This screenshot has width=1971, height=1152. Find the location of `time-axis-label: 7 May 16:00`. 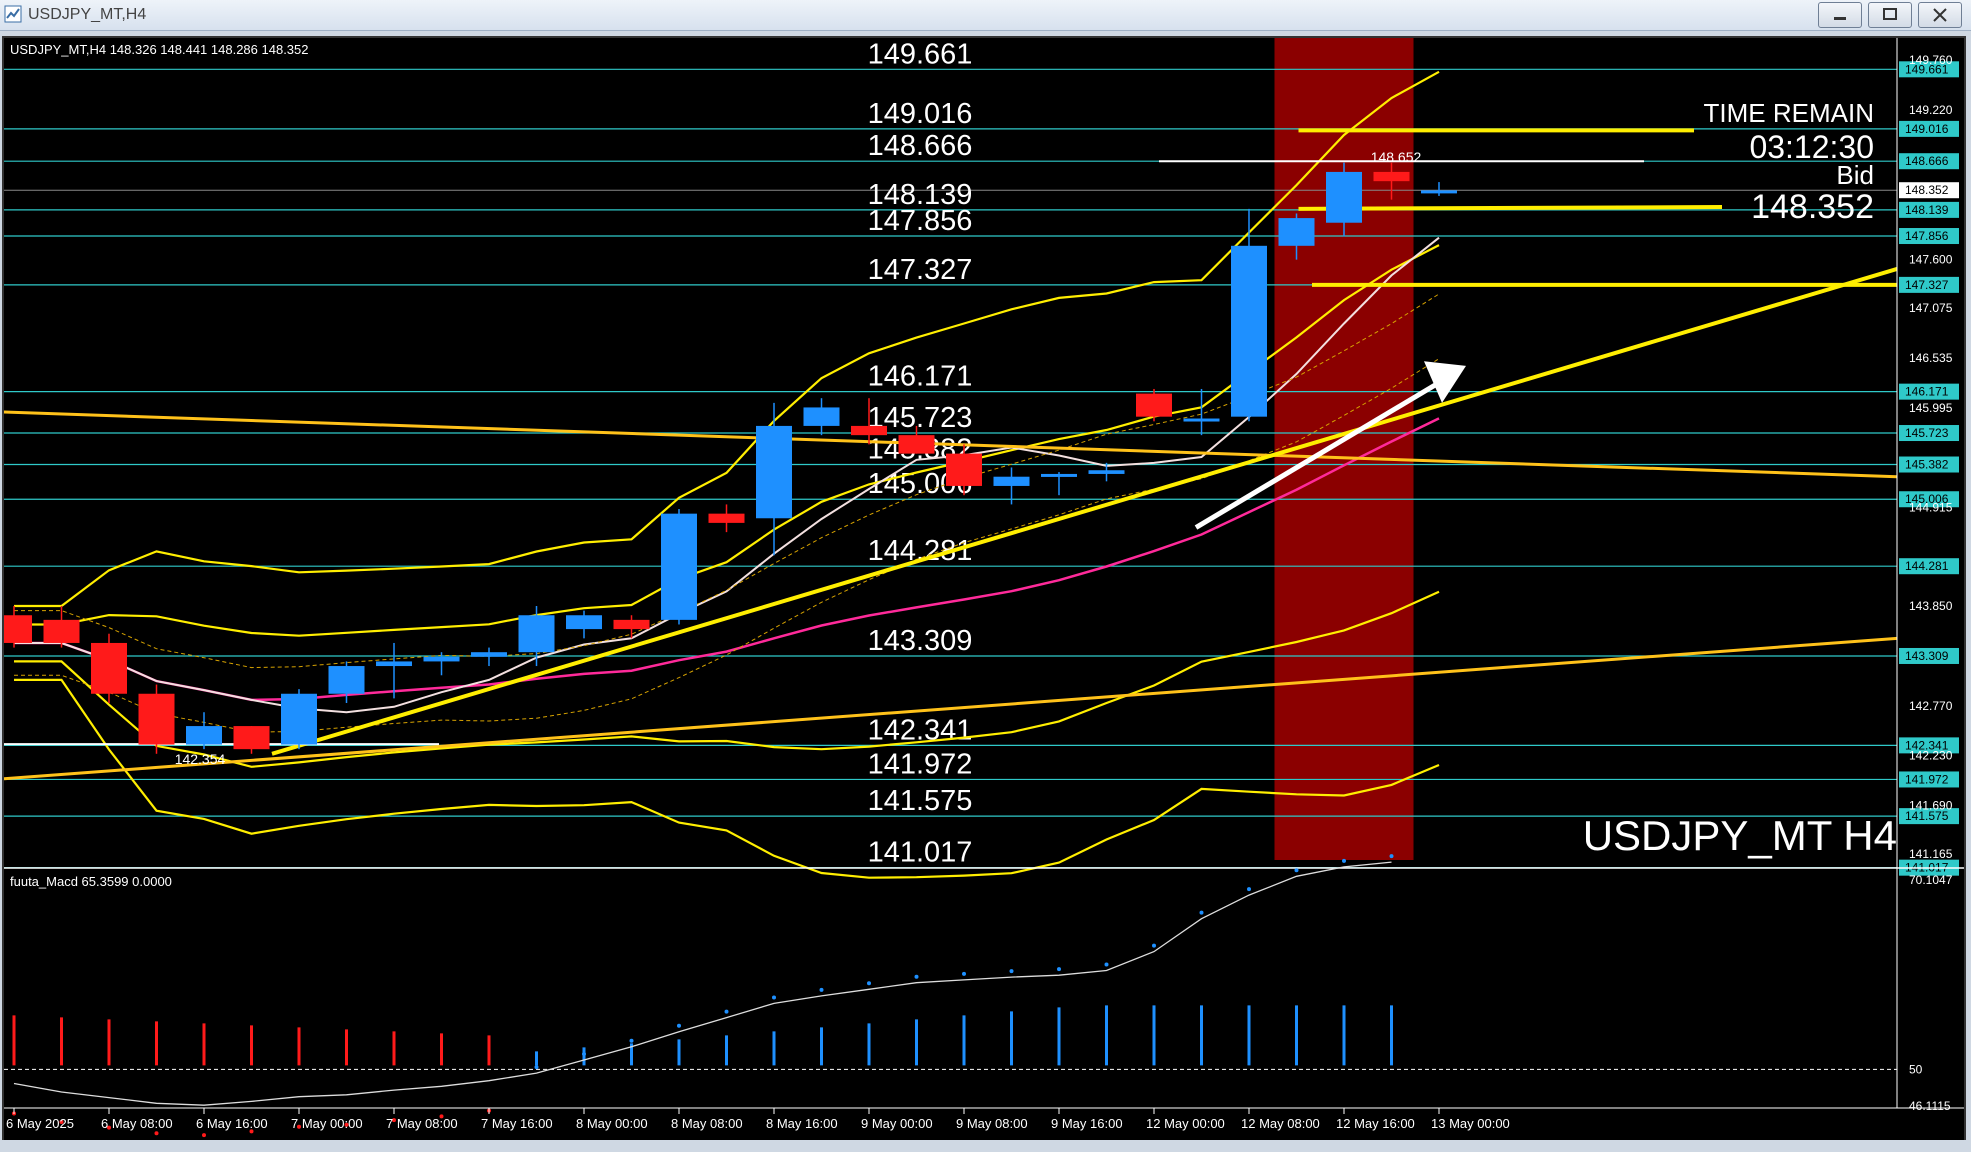

time-axis-label: 7 May 16:00 is located at coordinates (517, 1123).